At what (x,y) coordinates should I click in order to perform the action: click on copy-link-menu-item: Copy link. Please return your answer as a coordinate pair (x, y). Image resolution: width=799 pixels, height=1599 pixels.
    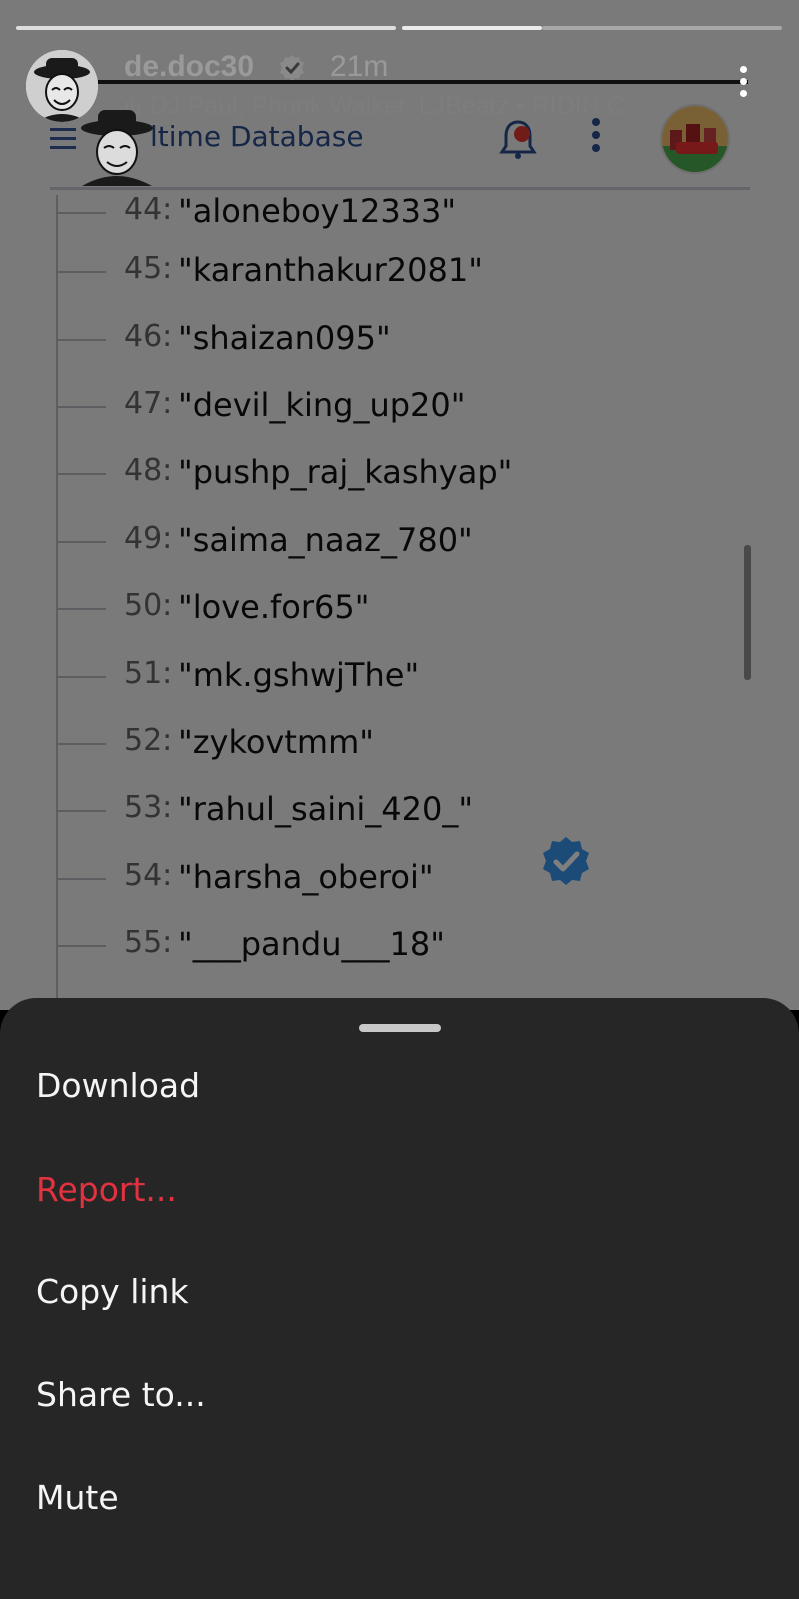
    Looking at the image, I should click on (112, 1291).